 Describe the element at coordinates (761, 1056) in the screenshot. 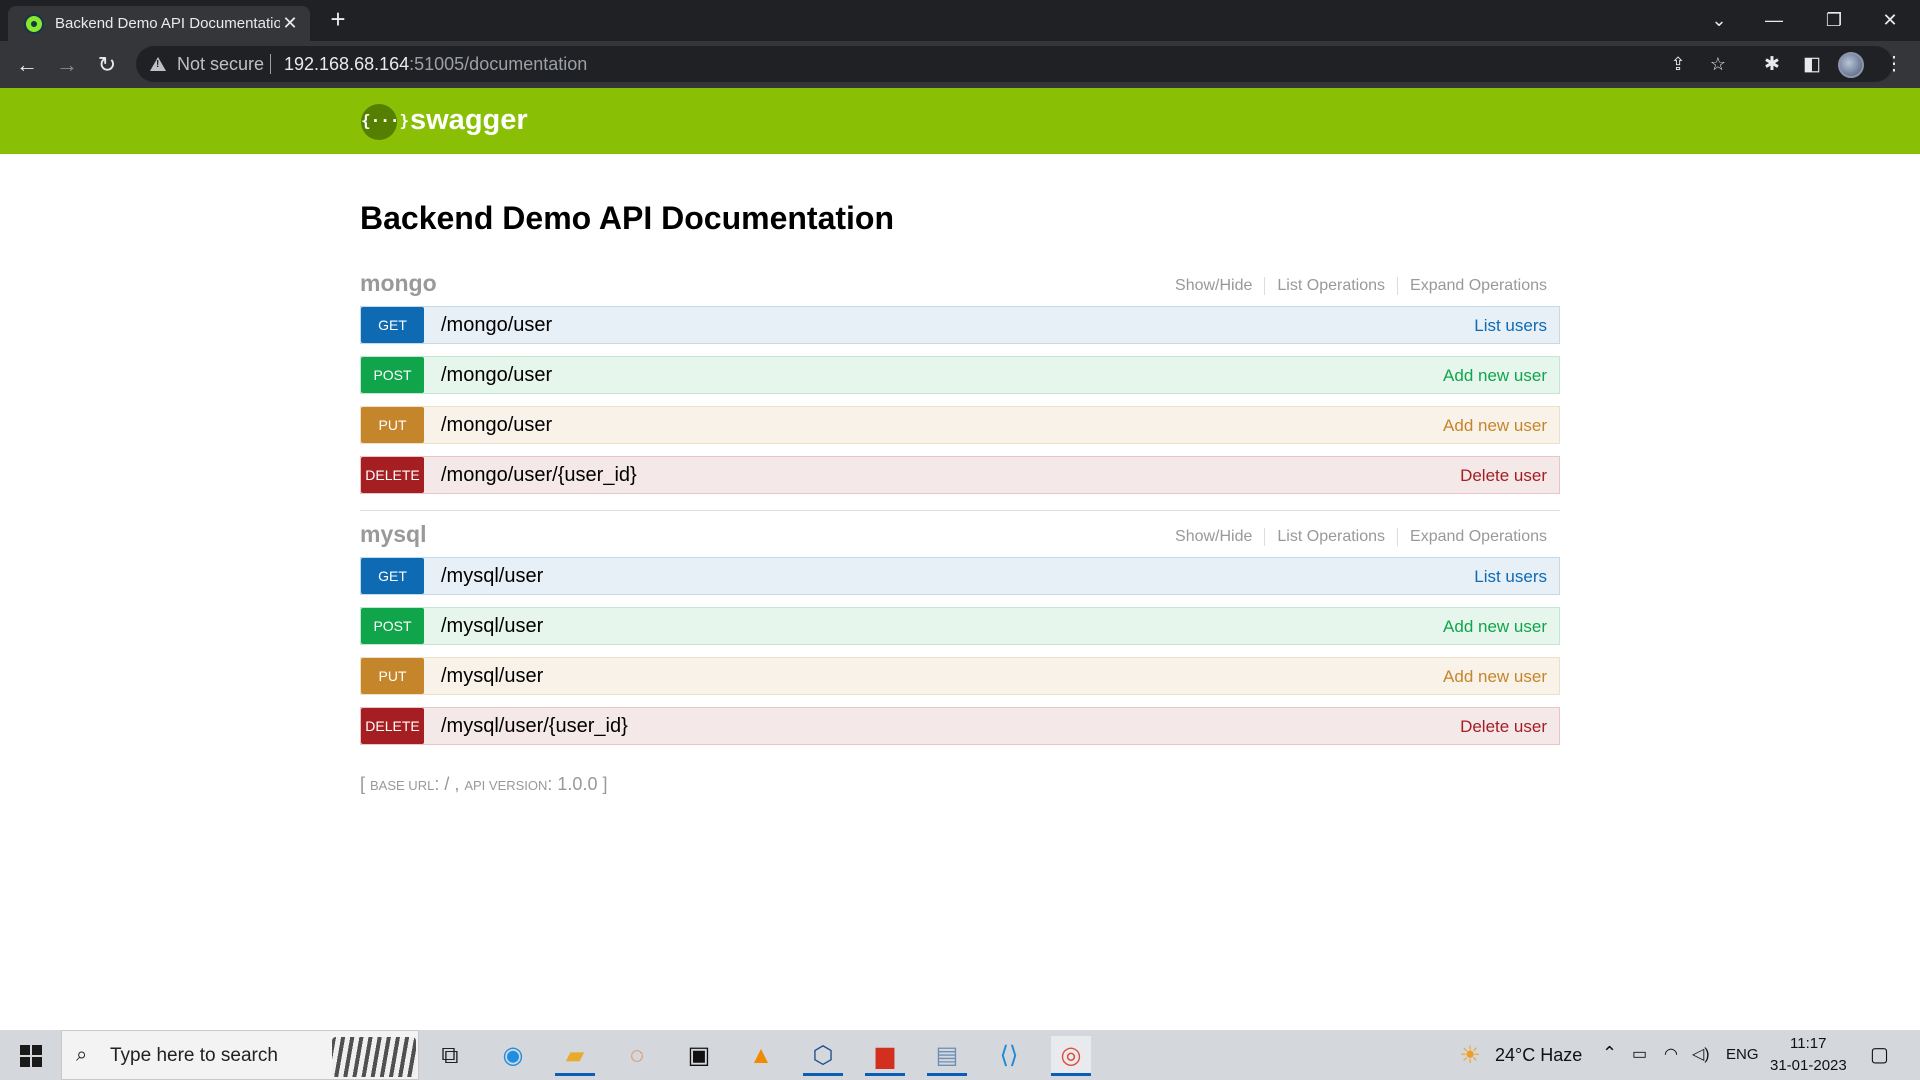

I see `vlc-icon: ▲` at that location.